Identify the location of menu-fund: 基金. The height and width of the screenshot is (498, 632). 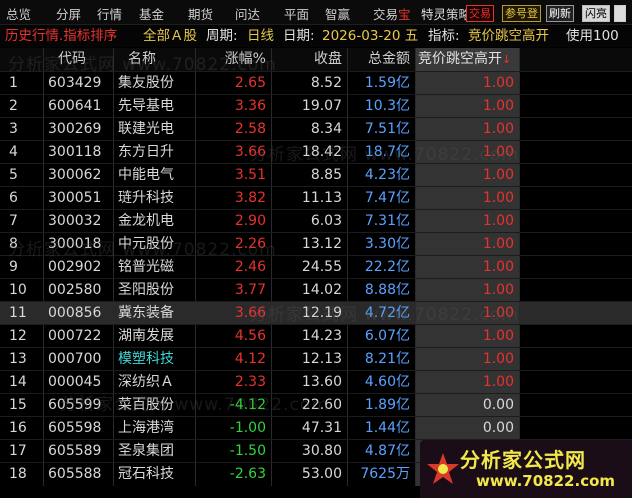
(151, 13).